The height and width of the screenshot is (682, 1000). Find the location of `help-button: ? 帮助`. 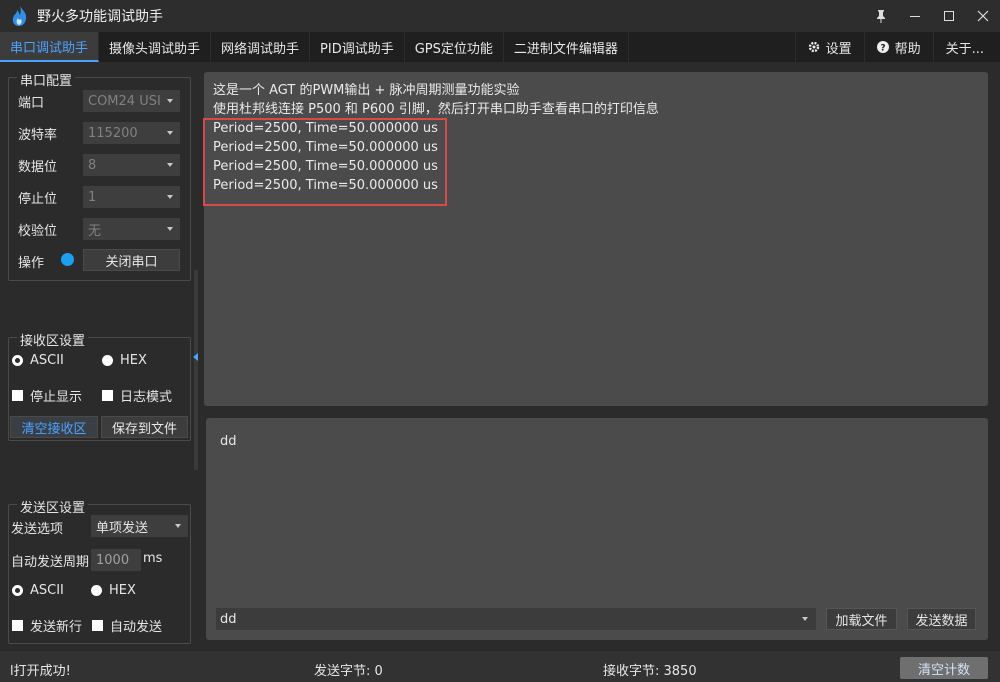

help-button: ? 帮助 is located at coordinates (898, 47).